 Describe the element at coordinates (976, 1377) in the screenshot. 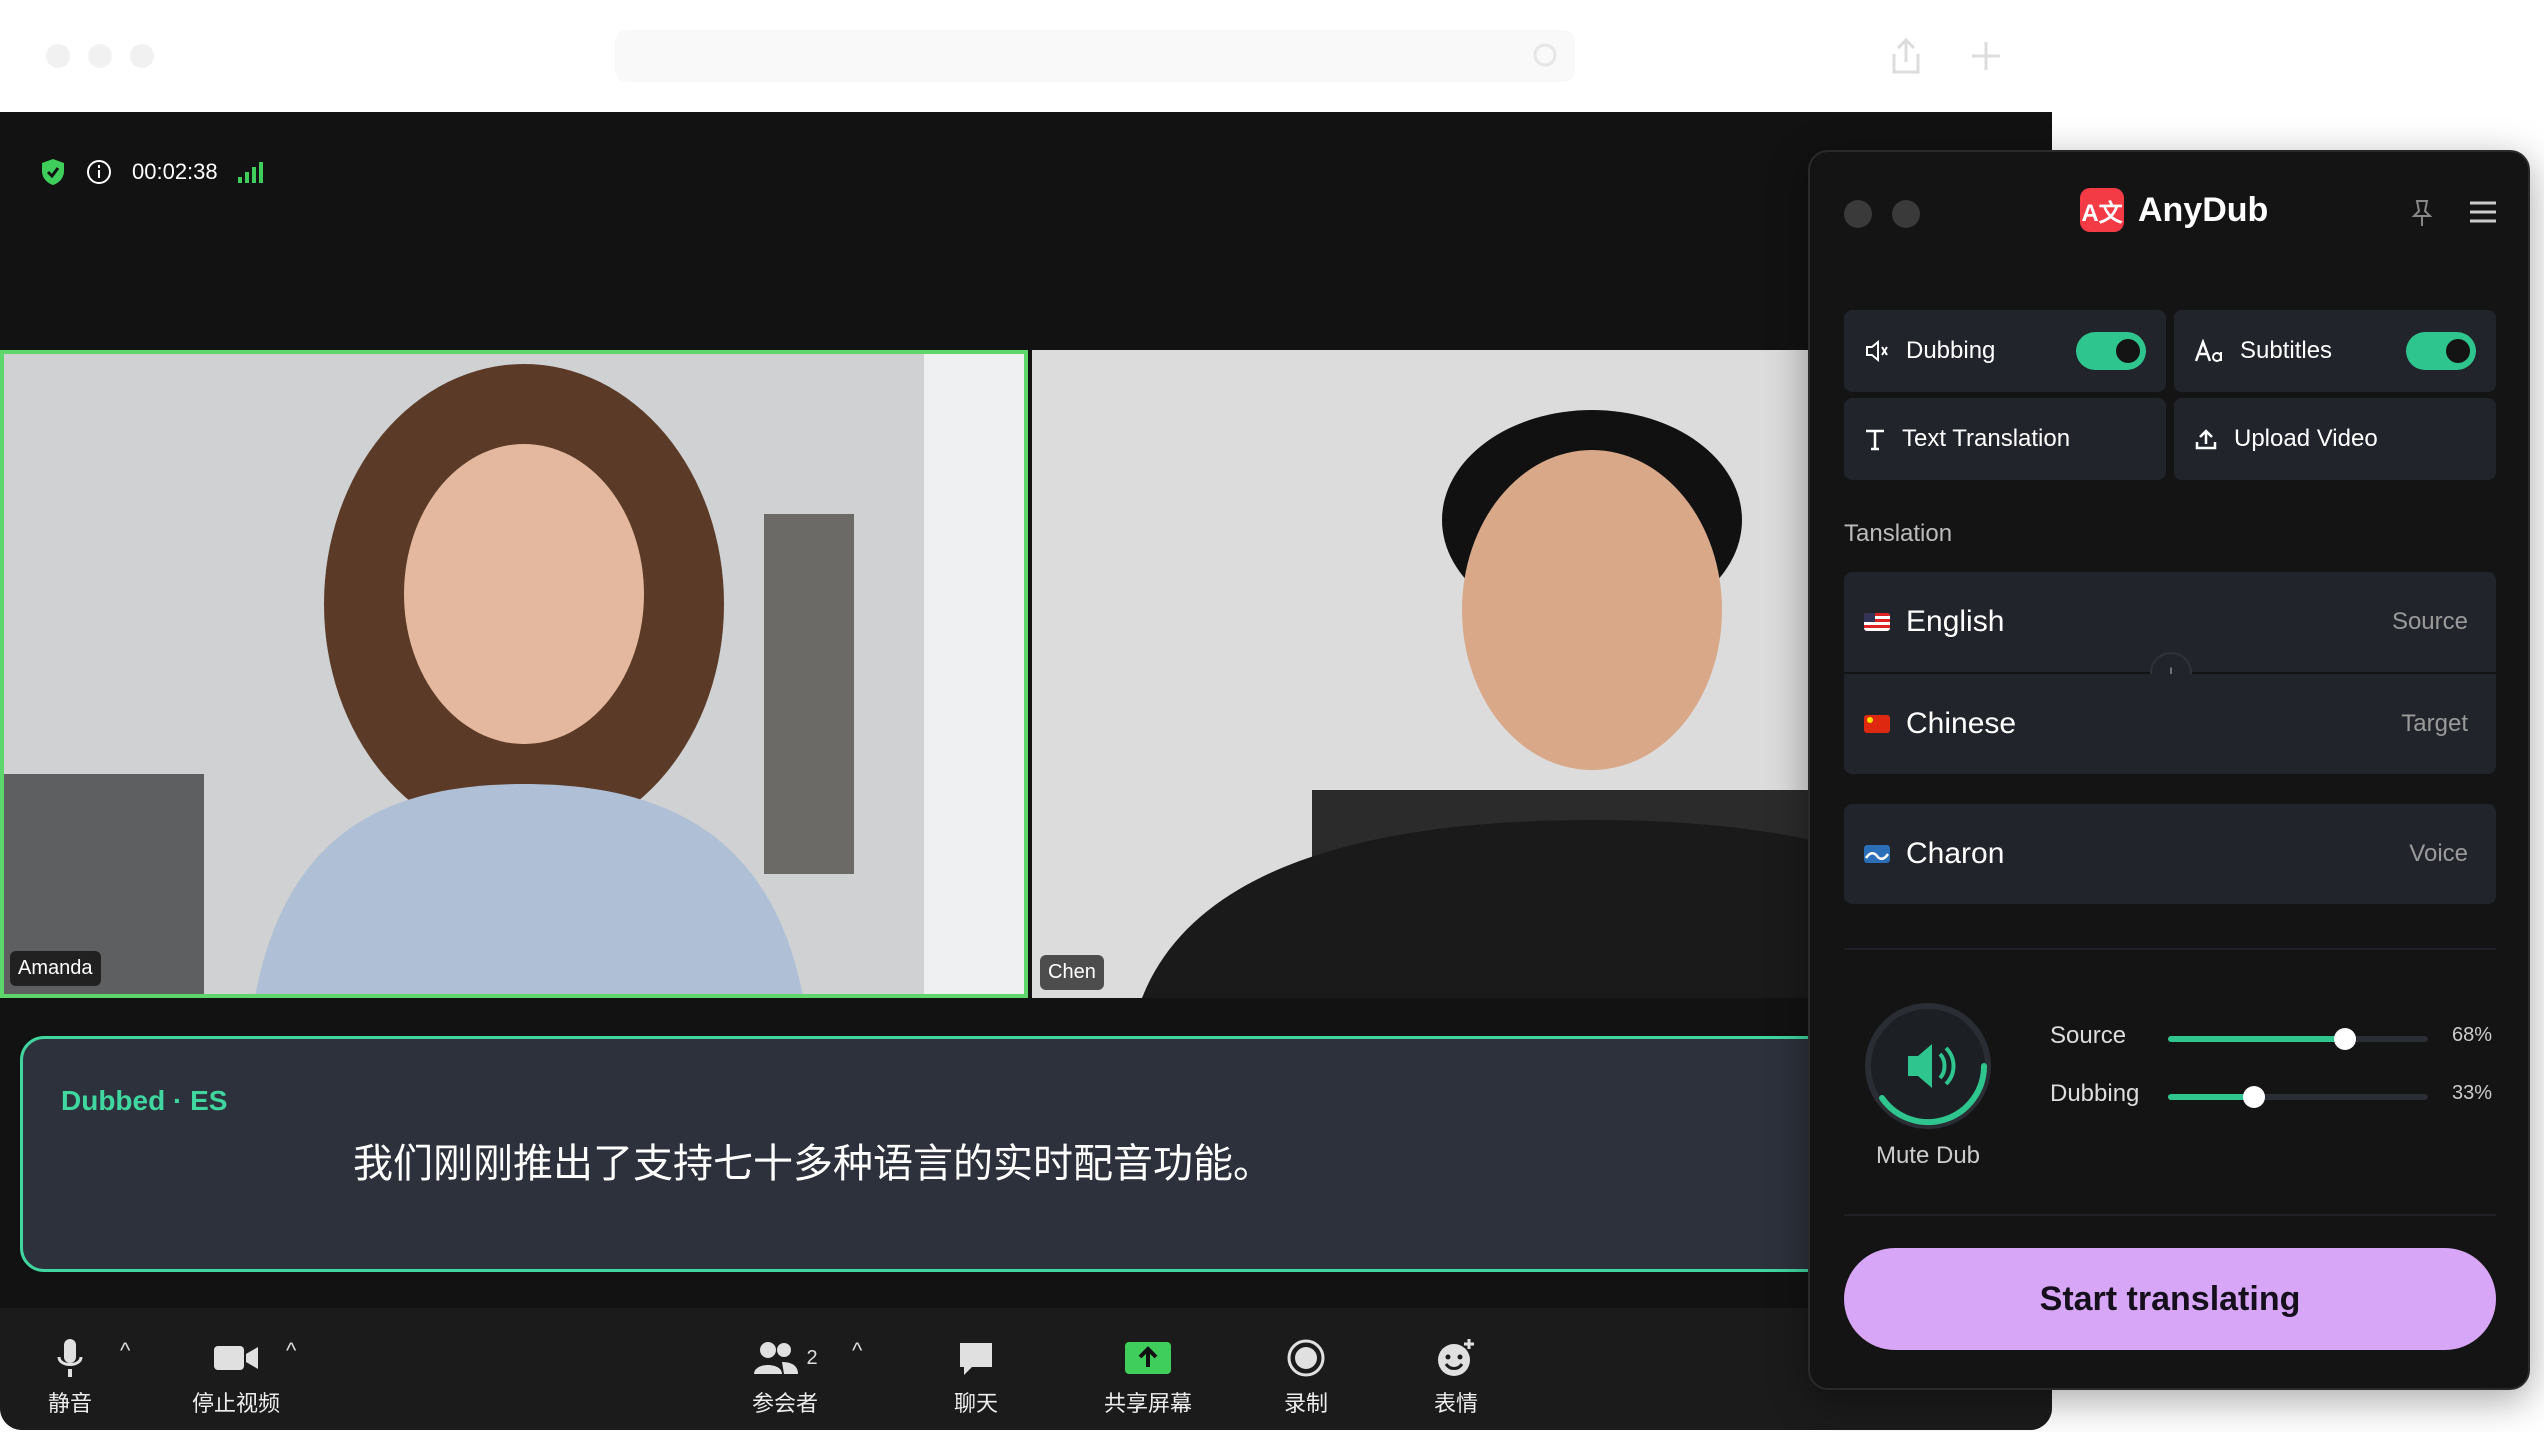

I see `chat-button: 聊天` at that location.